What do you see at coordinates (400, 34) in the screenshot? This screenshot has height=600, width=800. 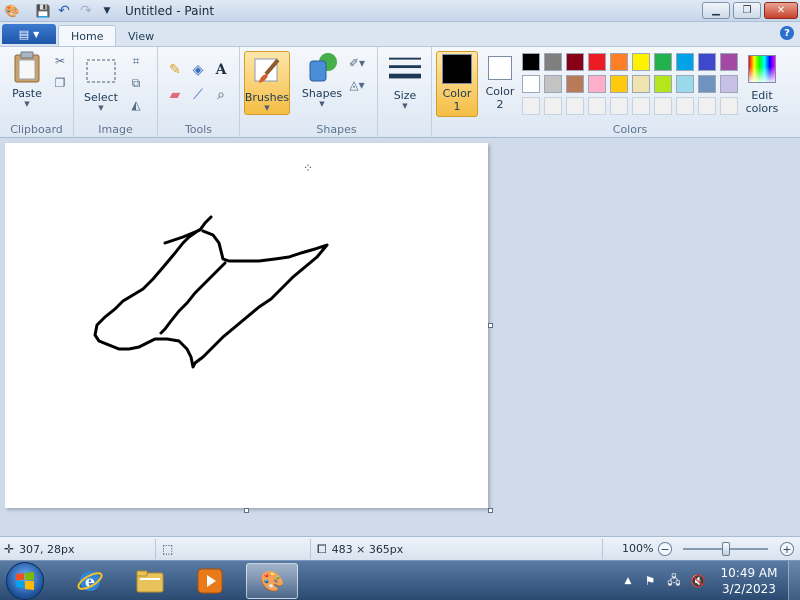 I see `ribbon-tabs: ▤ ▼ Home View ?` at bounding box center [400, 34].